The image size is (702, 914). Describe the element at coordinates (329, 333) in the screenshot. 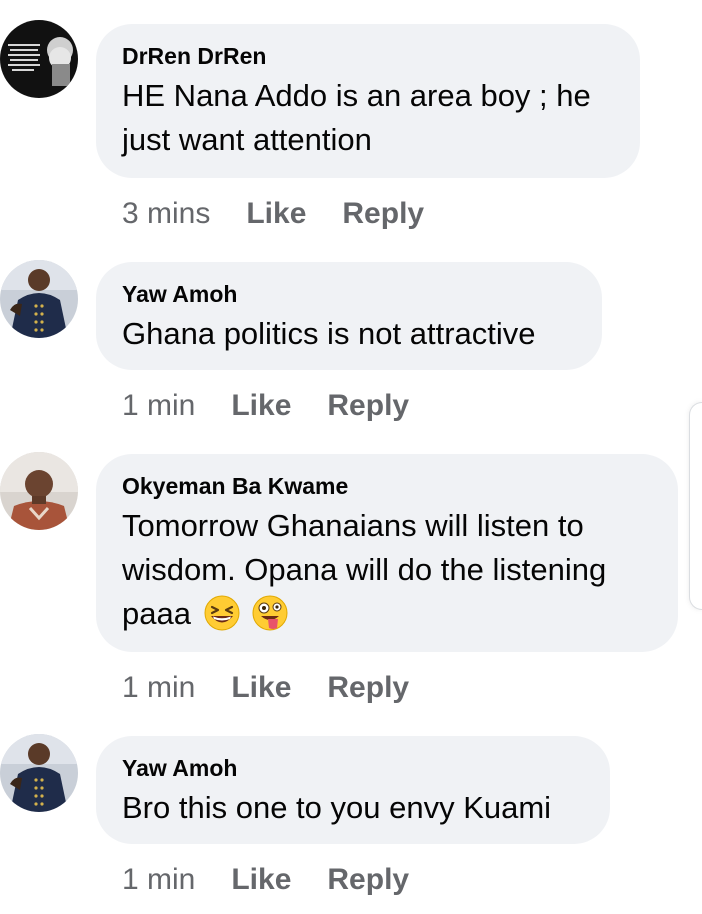

I see `comment-text-line: Ghana politics is not attractive` at that location.